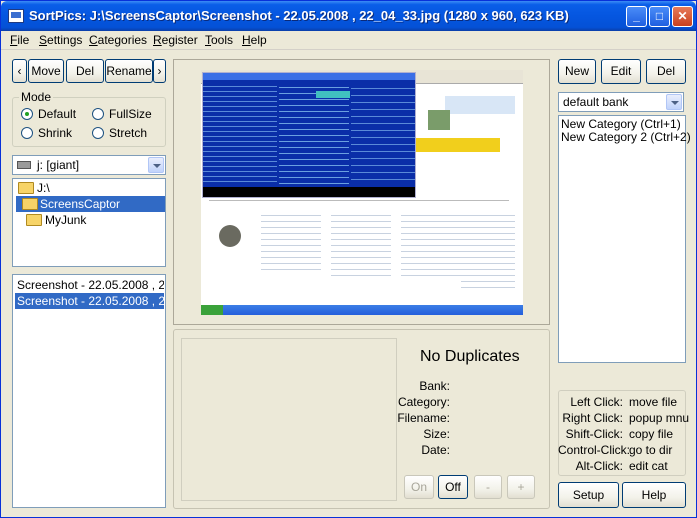 This screenshot has height=518, width=697. I want to click on folder-item-root: J:\, so click(89, 188).